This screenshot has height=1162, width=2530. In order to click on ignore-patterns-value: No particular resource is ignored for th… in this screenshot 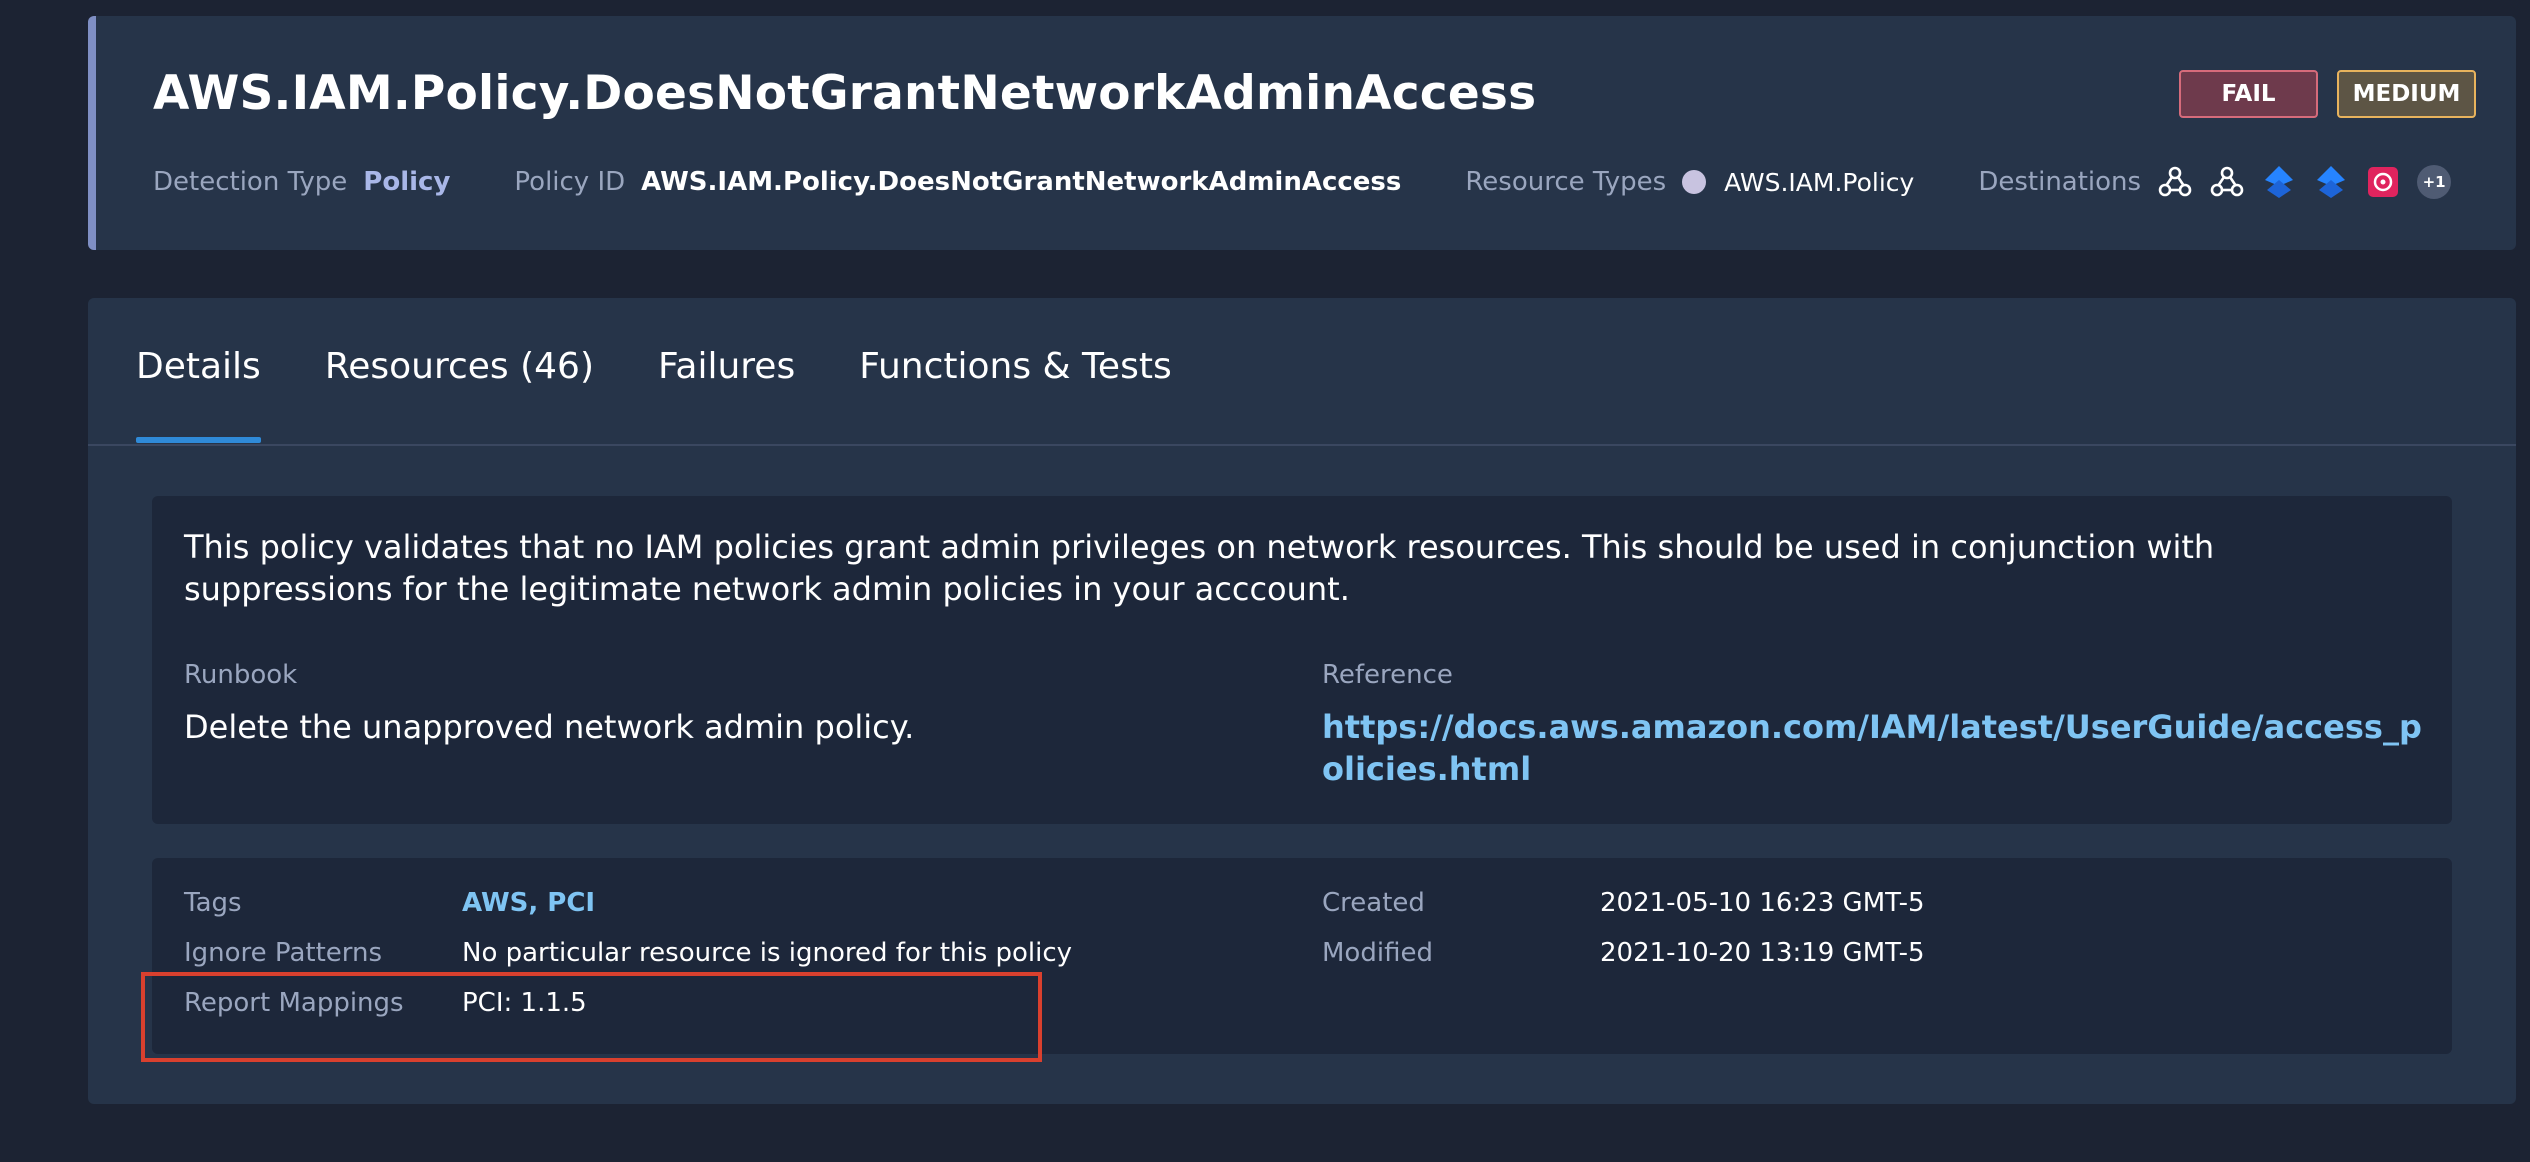, I will do `click(767, 953)`.